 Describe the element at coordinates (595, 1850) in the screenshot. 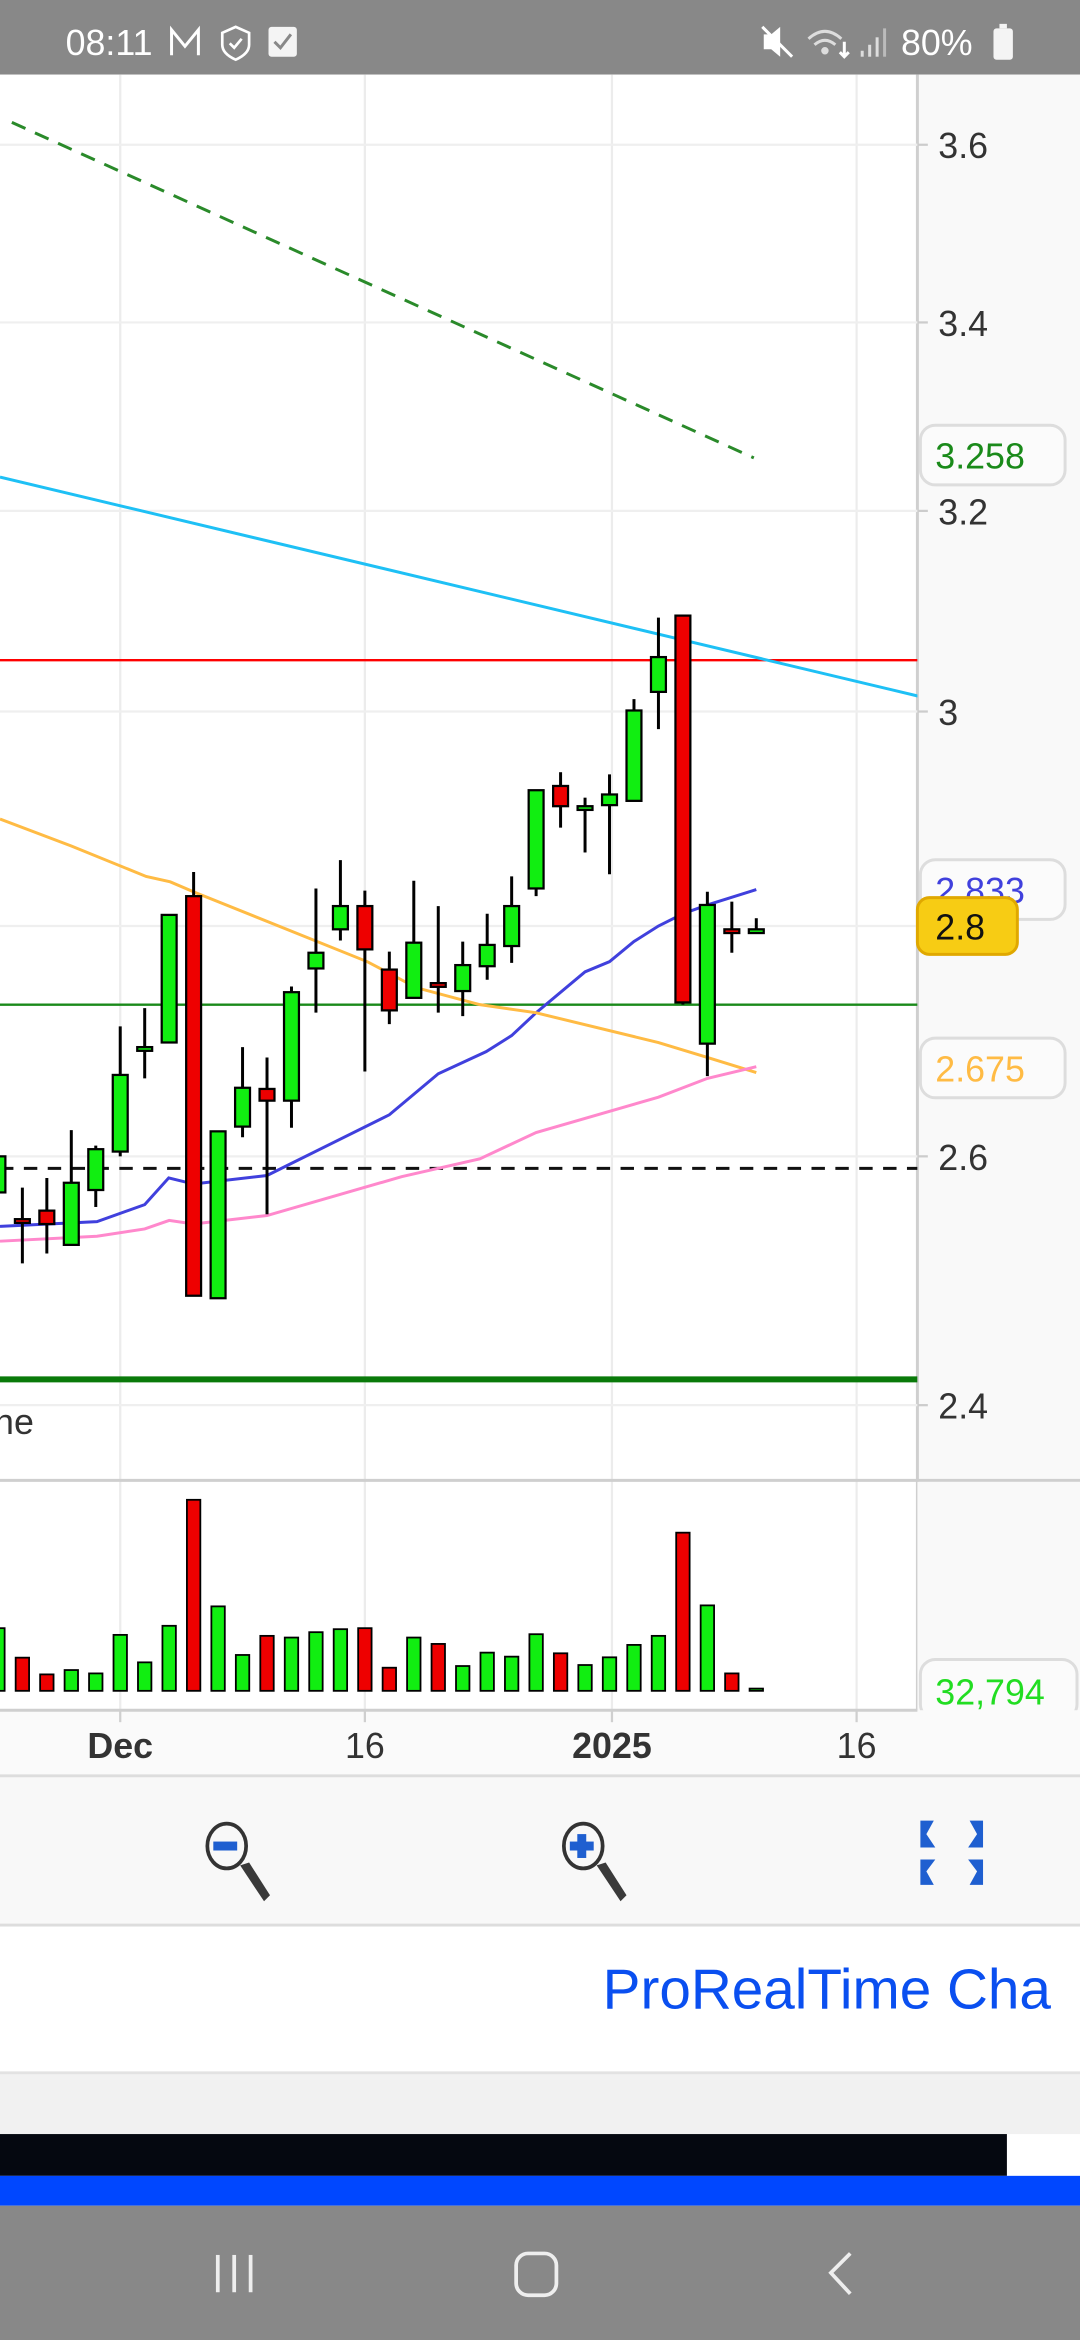

I see `zoom-in-button` at that location.